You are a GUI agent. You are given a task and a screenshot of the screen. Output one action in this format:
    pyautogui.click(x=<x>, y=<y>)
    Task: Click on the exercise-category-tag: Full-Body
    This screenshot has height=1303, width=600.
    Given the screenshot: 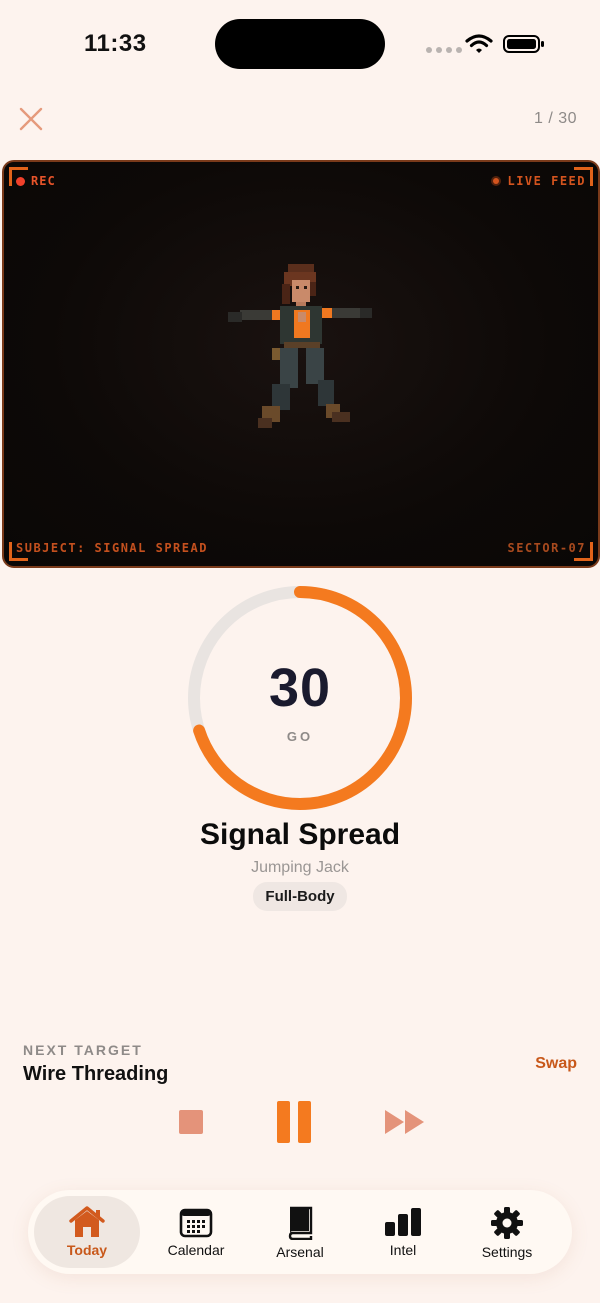 What is the action you would take?
    pyautogui.click(x=300, y=896)
    